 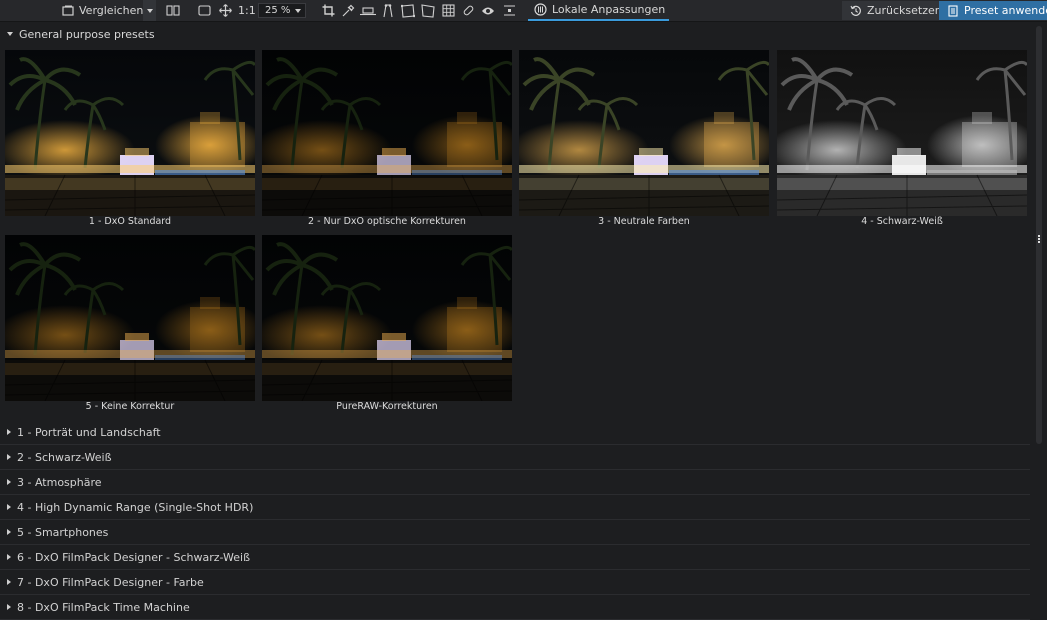 I want to click on eye-icon, so click(x=488, y=11).